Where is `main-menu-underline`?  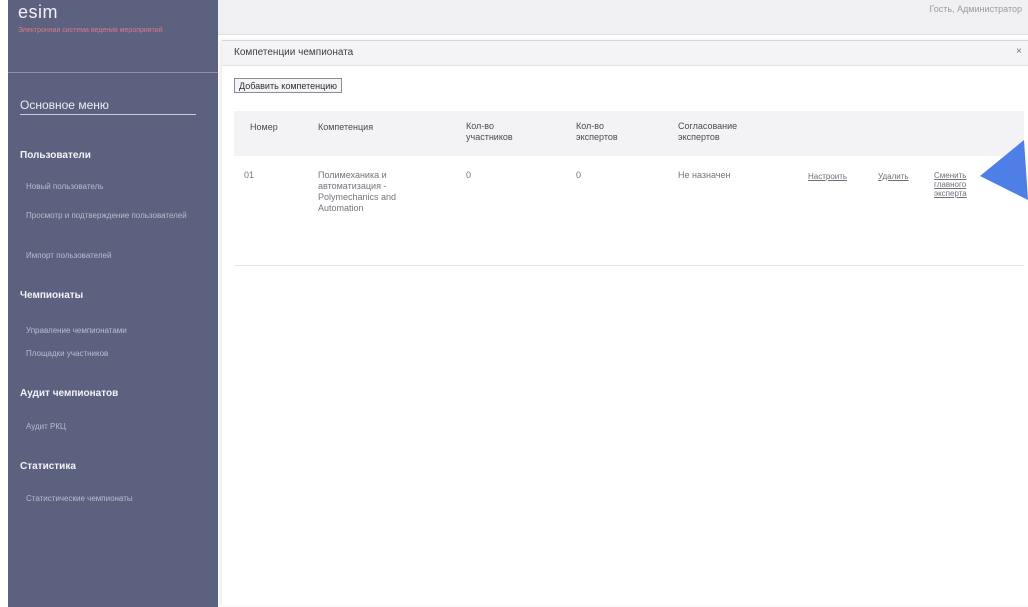
main-menu-underline is located at coordinates (108, 114).